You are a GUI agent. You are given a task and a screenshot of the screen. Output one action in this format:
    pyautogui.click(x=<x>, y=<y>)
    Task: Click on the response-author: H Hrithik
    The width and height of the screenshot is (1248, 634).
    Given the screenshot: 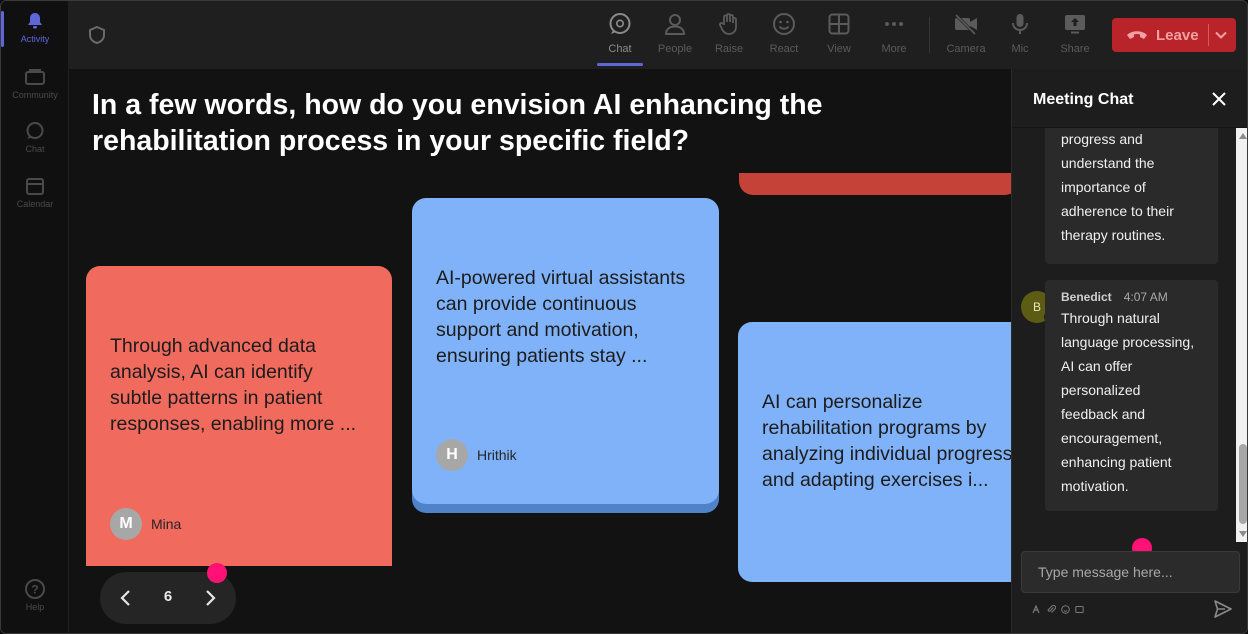 What is the action you would take?
    pyautogui.click(x=476, y=455)
    